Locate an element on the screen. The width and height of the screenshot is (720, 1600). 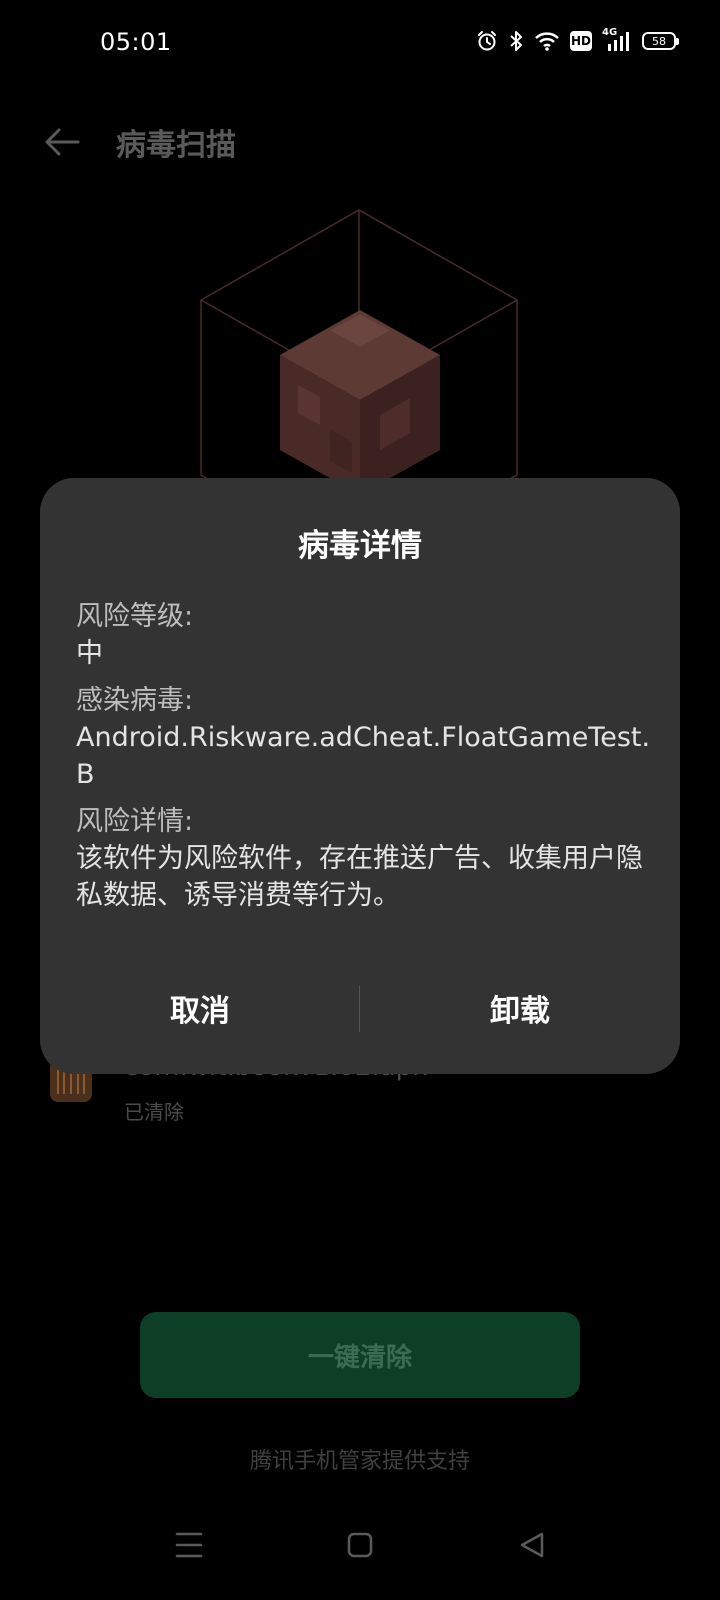
risk-detail-value: 该软件为风险软件，存在推送广告、收集用户隐私数据、诱导消费等行为。 is located at coordinates (359, 877).